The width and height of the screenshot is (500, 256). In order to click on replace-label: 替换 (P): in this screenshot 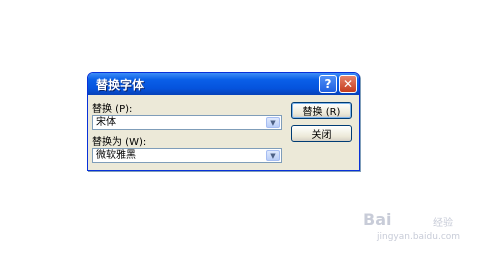, I will do `click(112, 109)`.